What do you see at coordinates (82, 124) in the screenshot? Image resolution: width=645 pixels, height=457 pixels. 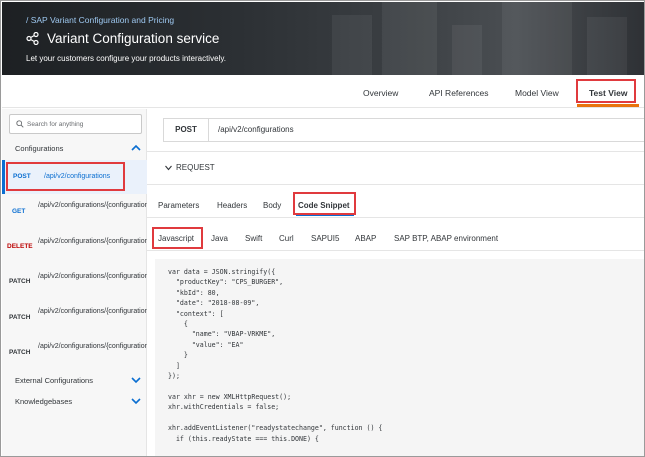 I see `search-input` at bounding box center [82, 124].